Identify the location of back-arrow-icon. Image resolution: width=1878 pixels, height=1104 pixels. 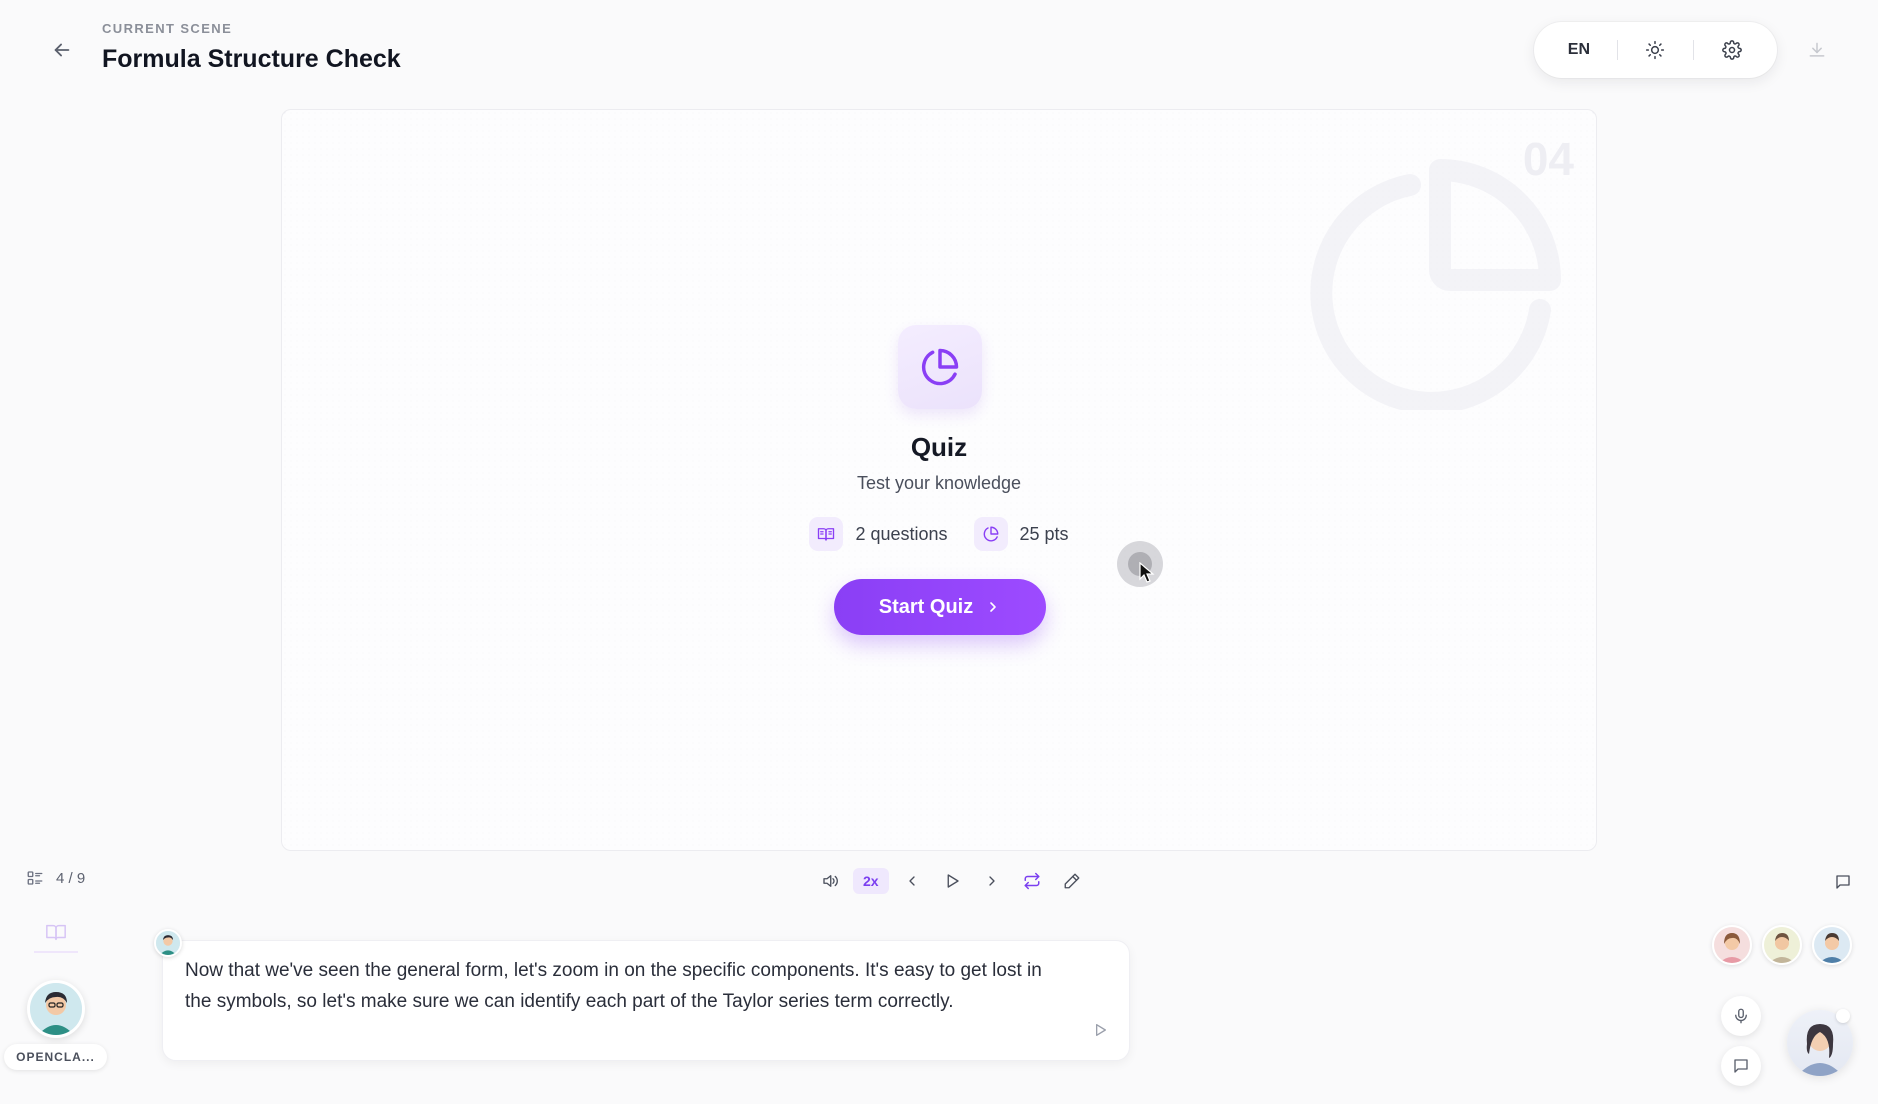
(62, 50).